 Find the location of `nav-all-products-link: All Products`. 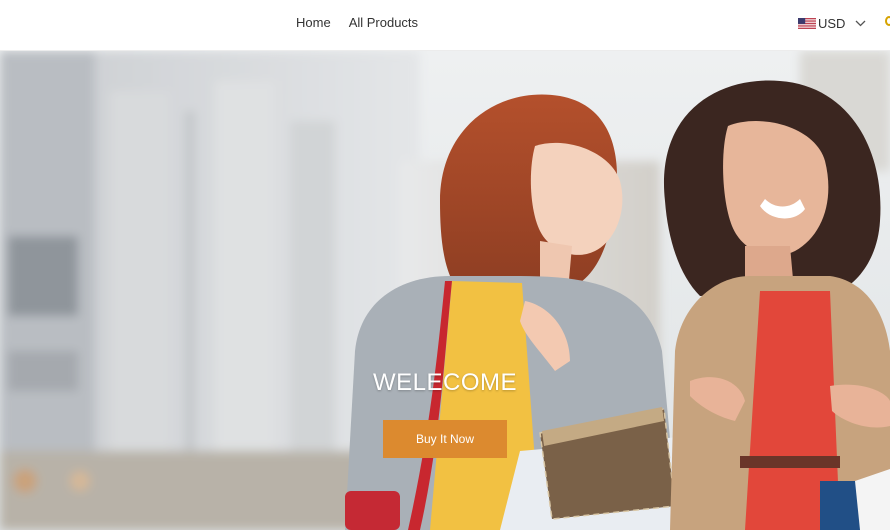

nav-all-products-link: All Products is located at coordinates (383, 22).